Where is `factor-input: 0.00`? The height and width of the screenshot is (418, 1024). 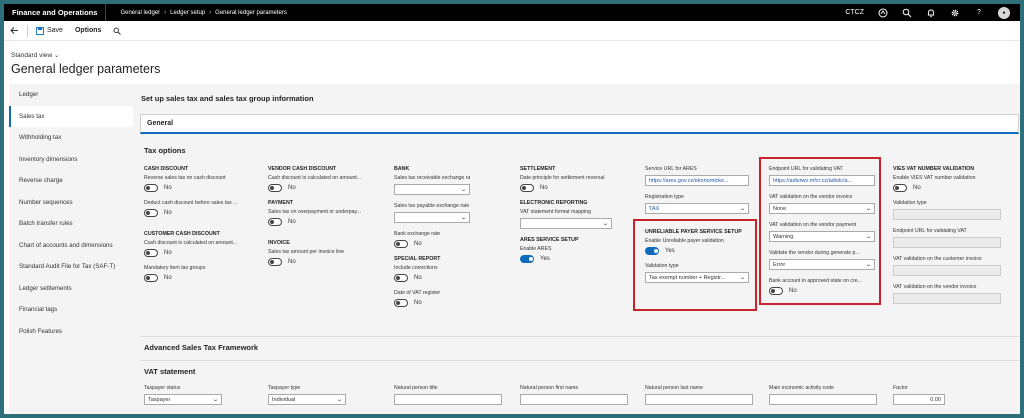
factor-input: 0.00 is located at coordinates (919, 399).